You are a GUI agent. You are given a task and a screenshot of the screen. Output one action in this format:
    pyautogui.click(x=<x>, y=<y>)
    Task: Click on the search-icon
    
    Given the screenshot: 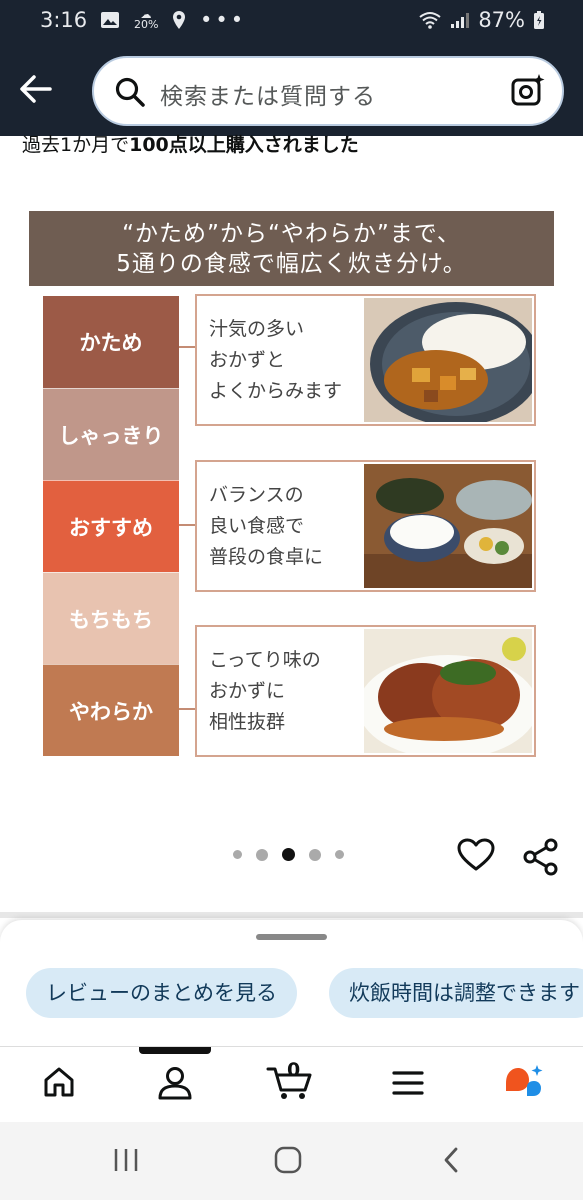 What is the action you would take?
    pyautogui.click(x=130, y=92)
    